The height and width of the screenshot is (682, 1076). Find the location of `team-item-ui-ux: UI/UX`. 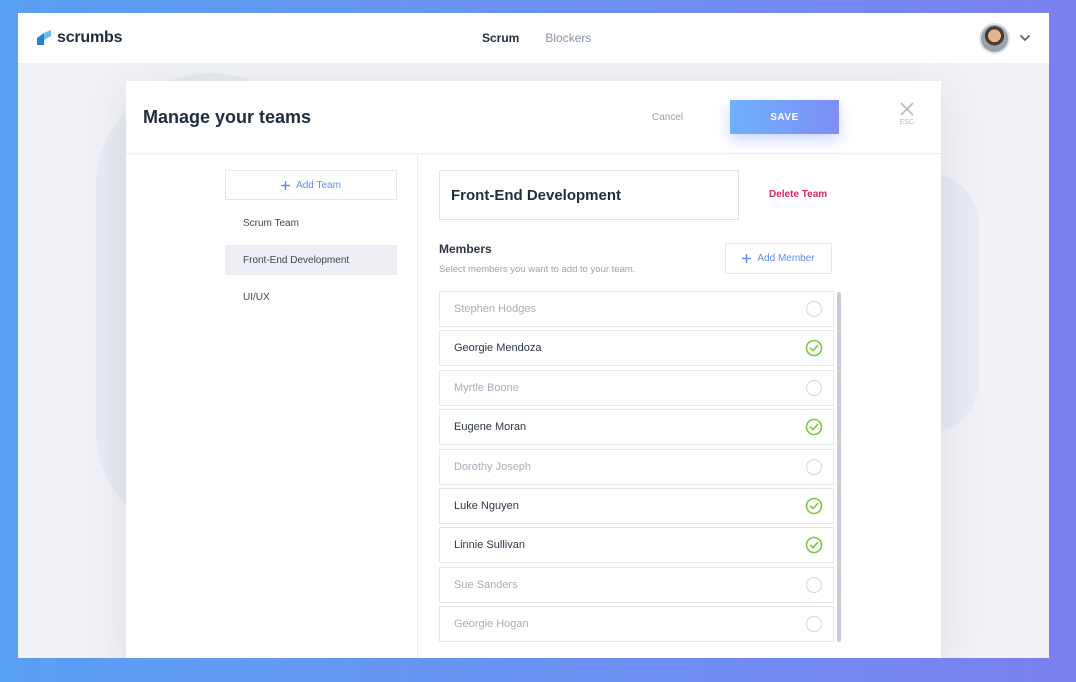

team-item-ui-ux: UI/UX is located at coordinates (311, 297).